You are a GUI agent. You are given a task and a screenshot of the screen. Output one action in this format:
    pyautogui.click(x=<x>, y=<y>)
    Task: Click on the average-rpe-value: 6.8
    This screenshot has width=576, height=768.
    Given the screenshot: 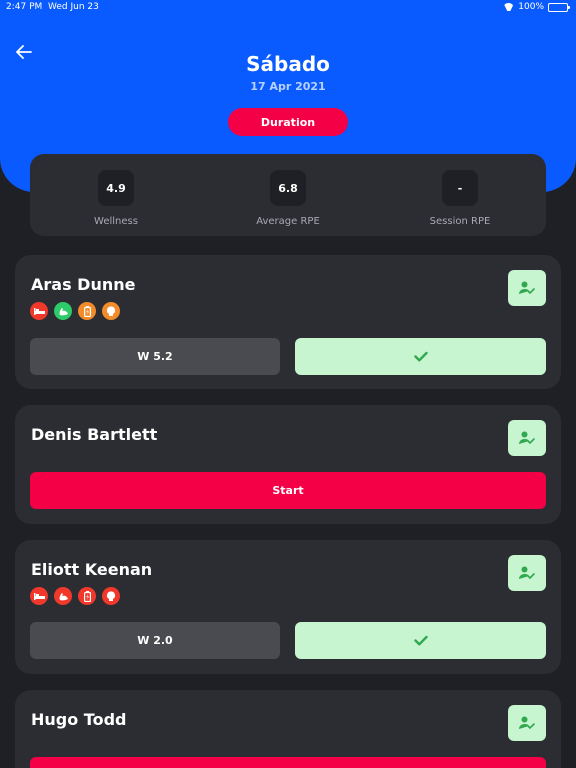 What is the action you would take?
    pyautogui.click(x=288, y=188)
    